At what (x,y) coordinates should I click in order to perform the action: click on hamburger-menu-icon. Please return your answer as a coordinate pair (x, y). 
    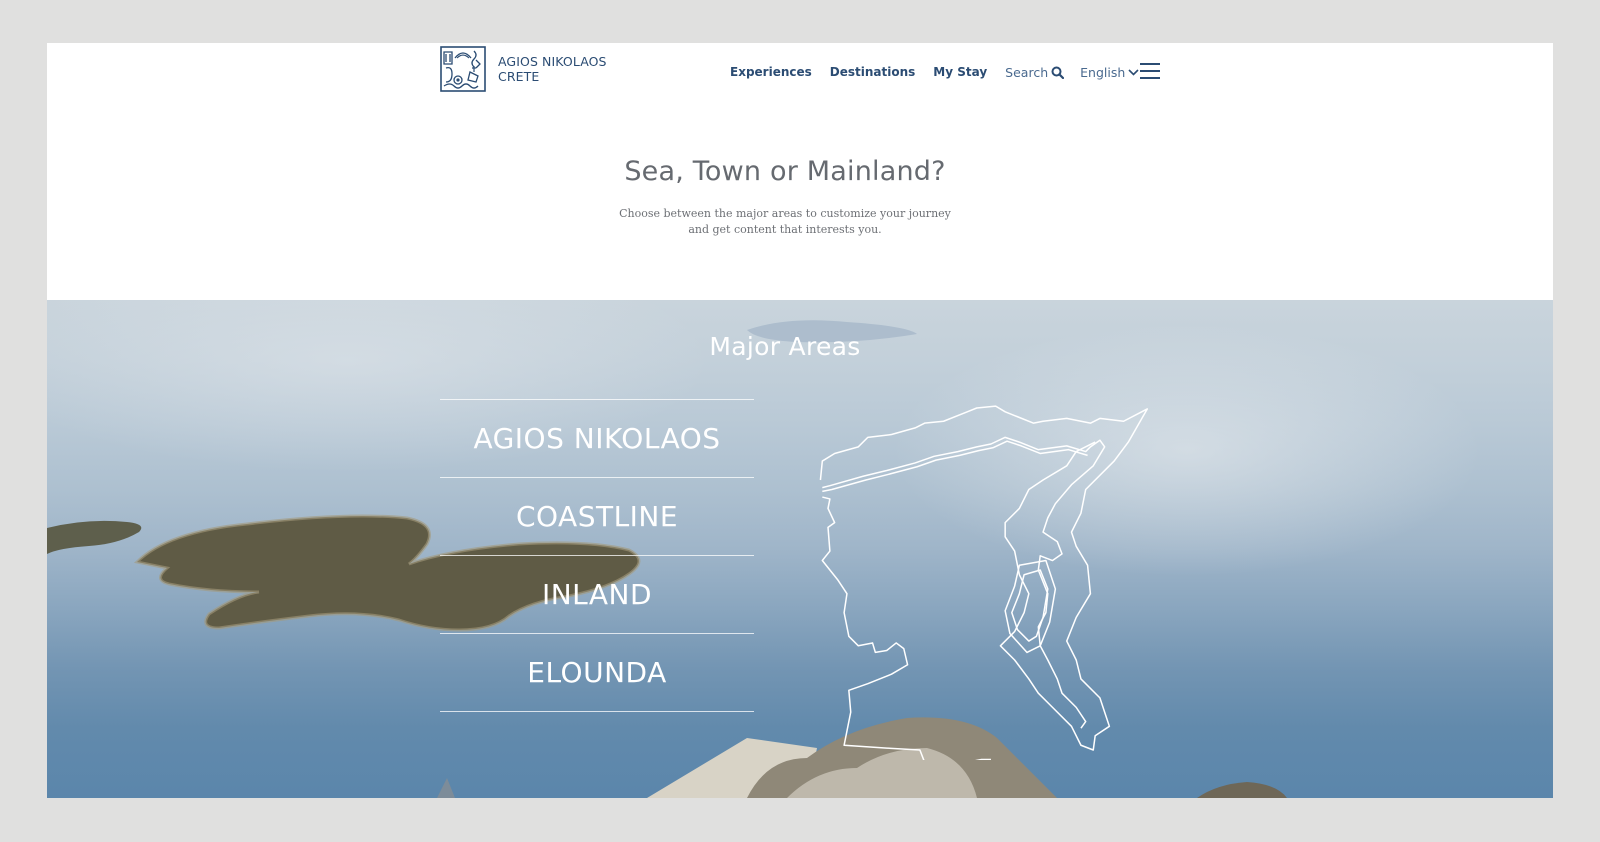
    Looking at the image, I should click on (1150, 71).